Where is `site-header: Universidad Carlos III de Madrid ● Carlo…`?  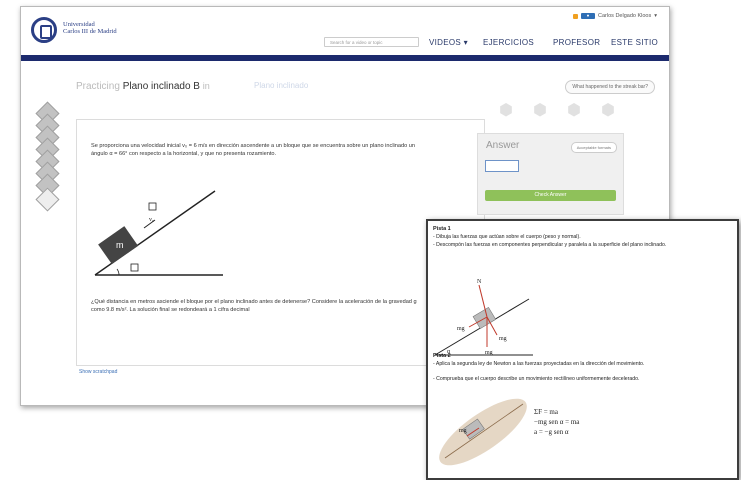 site-header: Universidad Carlos III de Madrid ● Carlo… is located at coordinates (345, 31).